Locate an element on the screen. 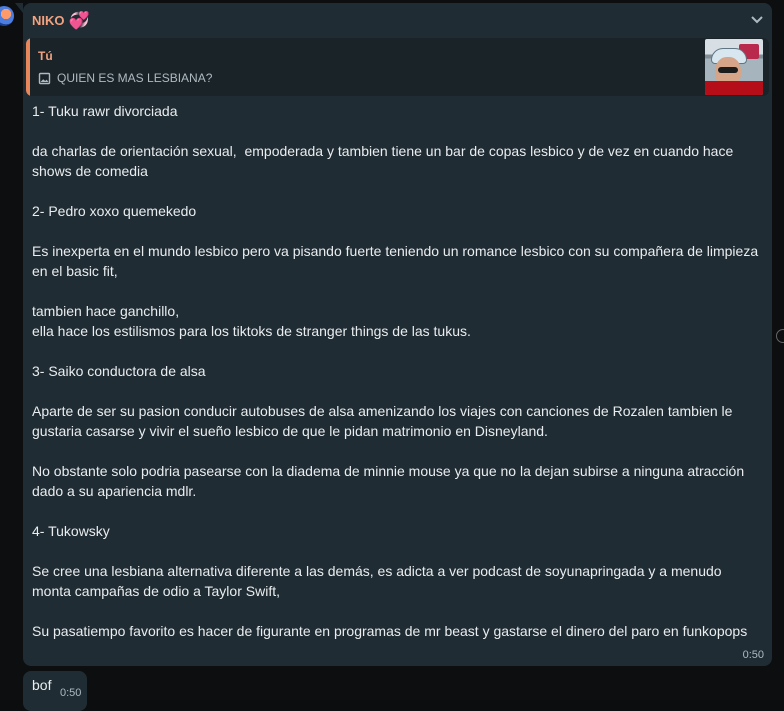 This screenshot has width=784, height=711. message-bubble-next: bof 0:50 is located at coordinates (55, 691).